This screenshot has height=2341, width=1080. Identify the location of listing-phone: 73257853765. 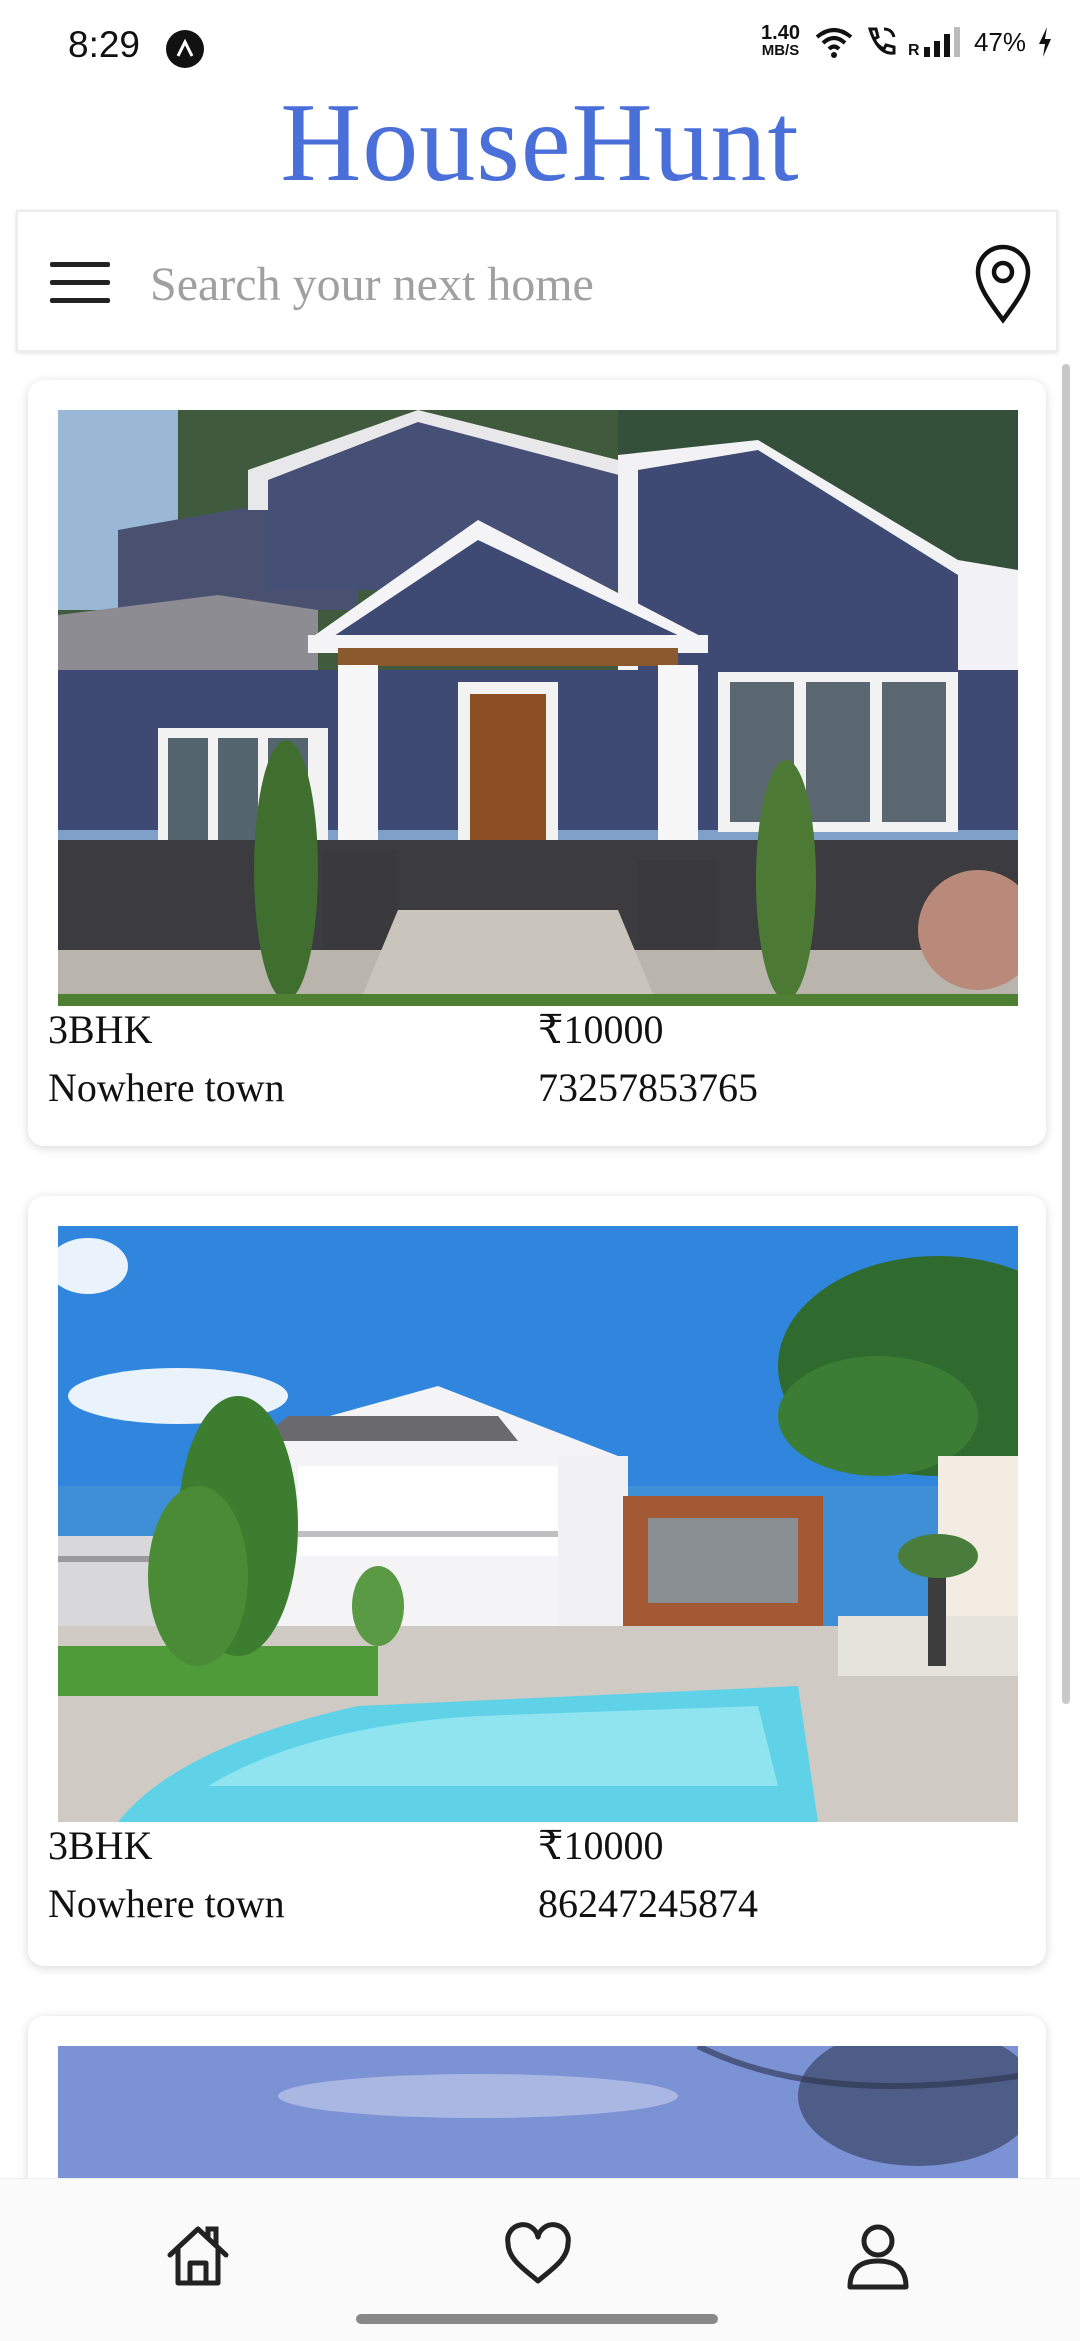
(648, 1088).